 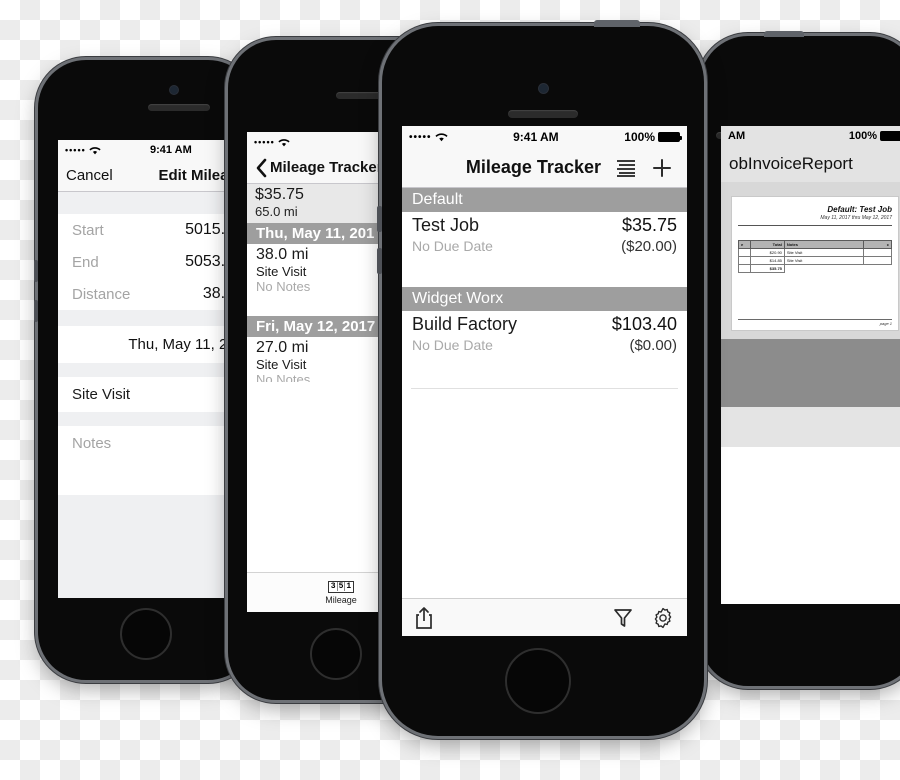 What do you see at coordinates (465, 324) in the screenshot?
I see `job-name: Build Factory` at bounding box center [465, 324].